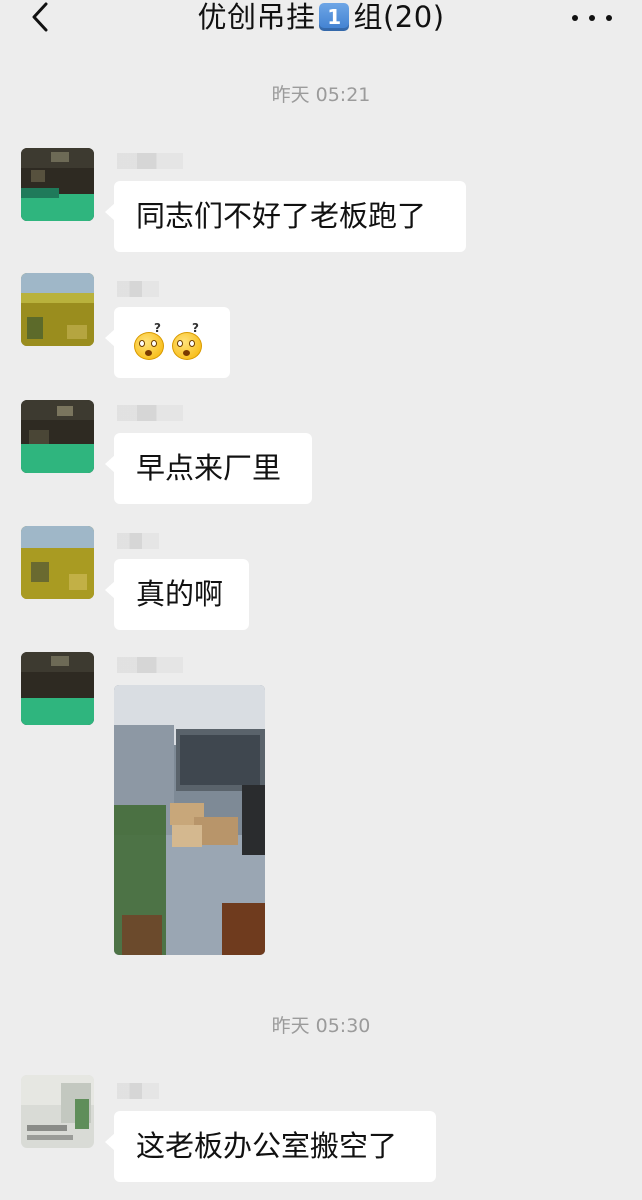  What do you see at coordinates (321, 95) in the screenshot?
I see `timestamp: 昨天 05:21` at bounding box center [321, 95].